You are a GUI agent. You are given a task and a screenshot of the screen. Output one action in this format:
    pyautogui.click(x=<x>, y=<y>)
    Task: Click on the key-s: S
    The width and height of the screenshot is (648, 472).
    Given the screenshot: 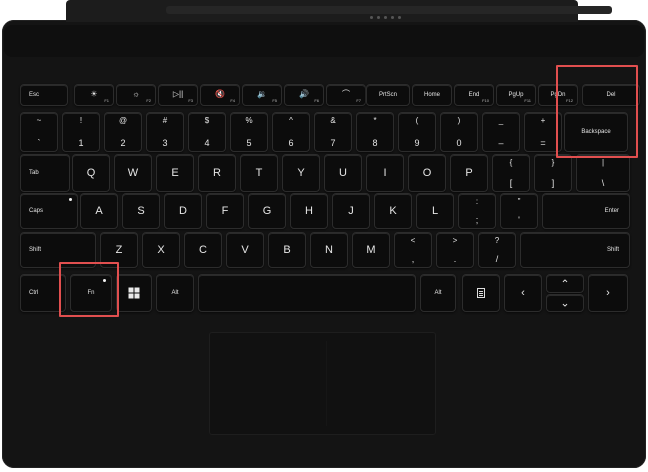 What is the action you would take?
    pyautogui.click(x=141, y=211)
    